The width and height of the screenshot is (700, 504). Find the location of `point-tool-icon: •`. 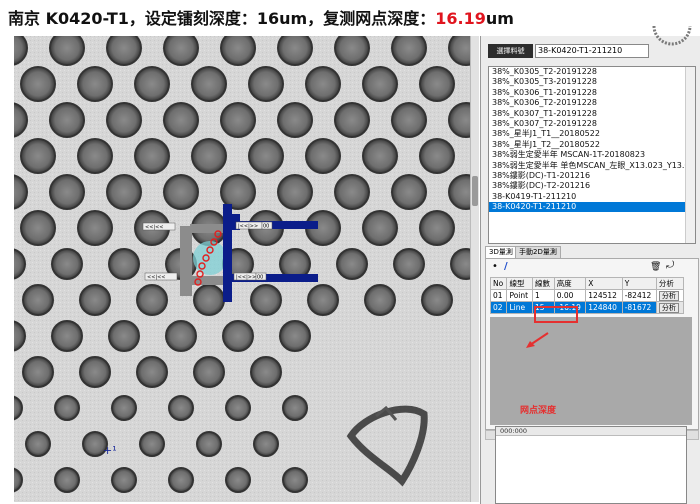

point-tool-icon: • is located at coordinates (495, 267).